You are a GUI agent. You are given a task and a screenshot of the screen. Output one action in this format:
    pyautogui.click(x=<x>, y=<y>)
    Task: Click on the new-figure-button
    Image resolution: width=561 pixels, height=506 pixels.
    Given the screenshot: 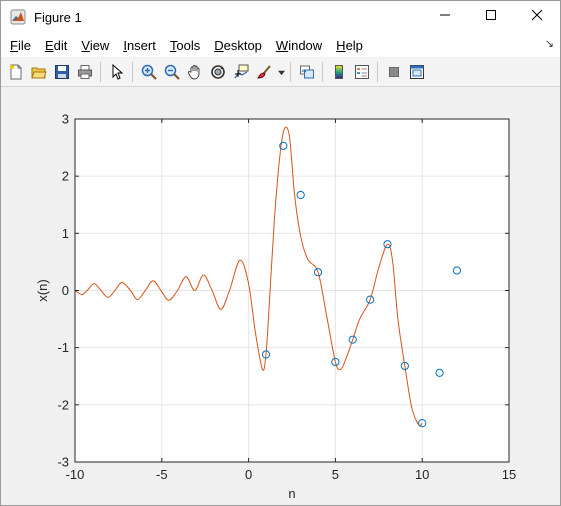 What is the action you would take?
    pyautogui.click(x=16, y=72)
    